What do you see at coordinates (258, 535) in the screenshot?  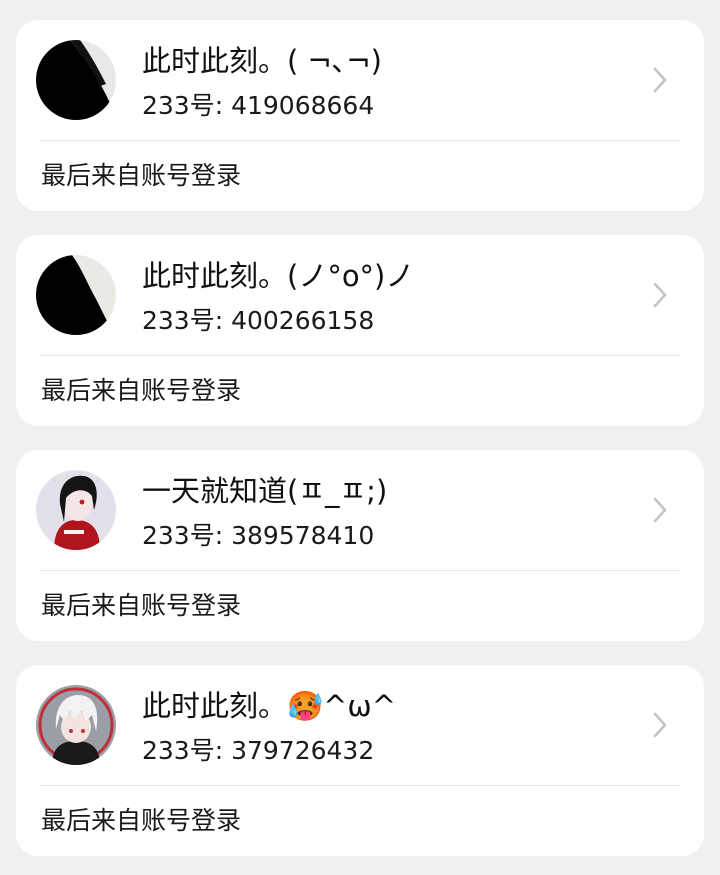 I see `account-id: 233号: 389578410` at bounding box center [258, 535].